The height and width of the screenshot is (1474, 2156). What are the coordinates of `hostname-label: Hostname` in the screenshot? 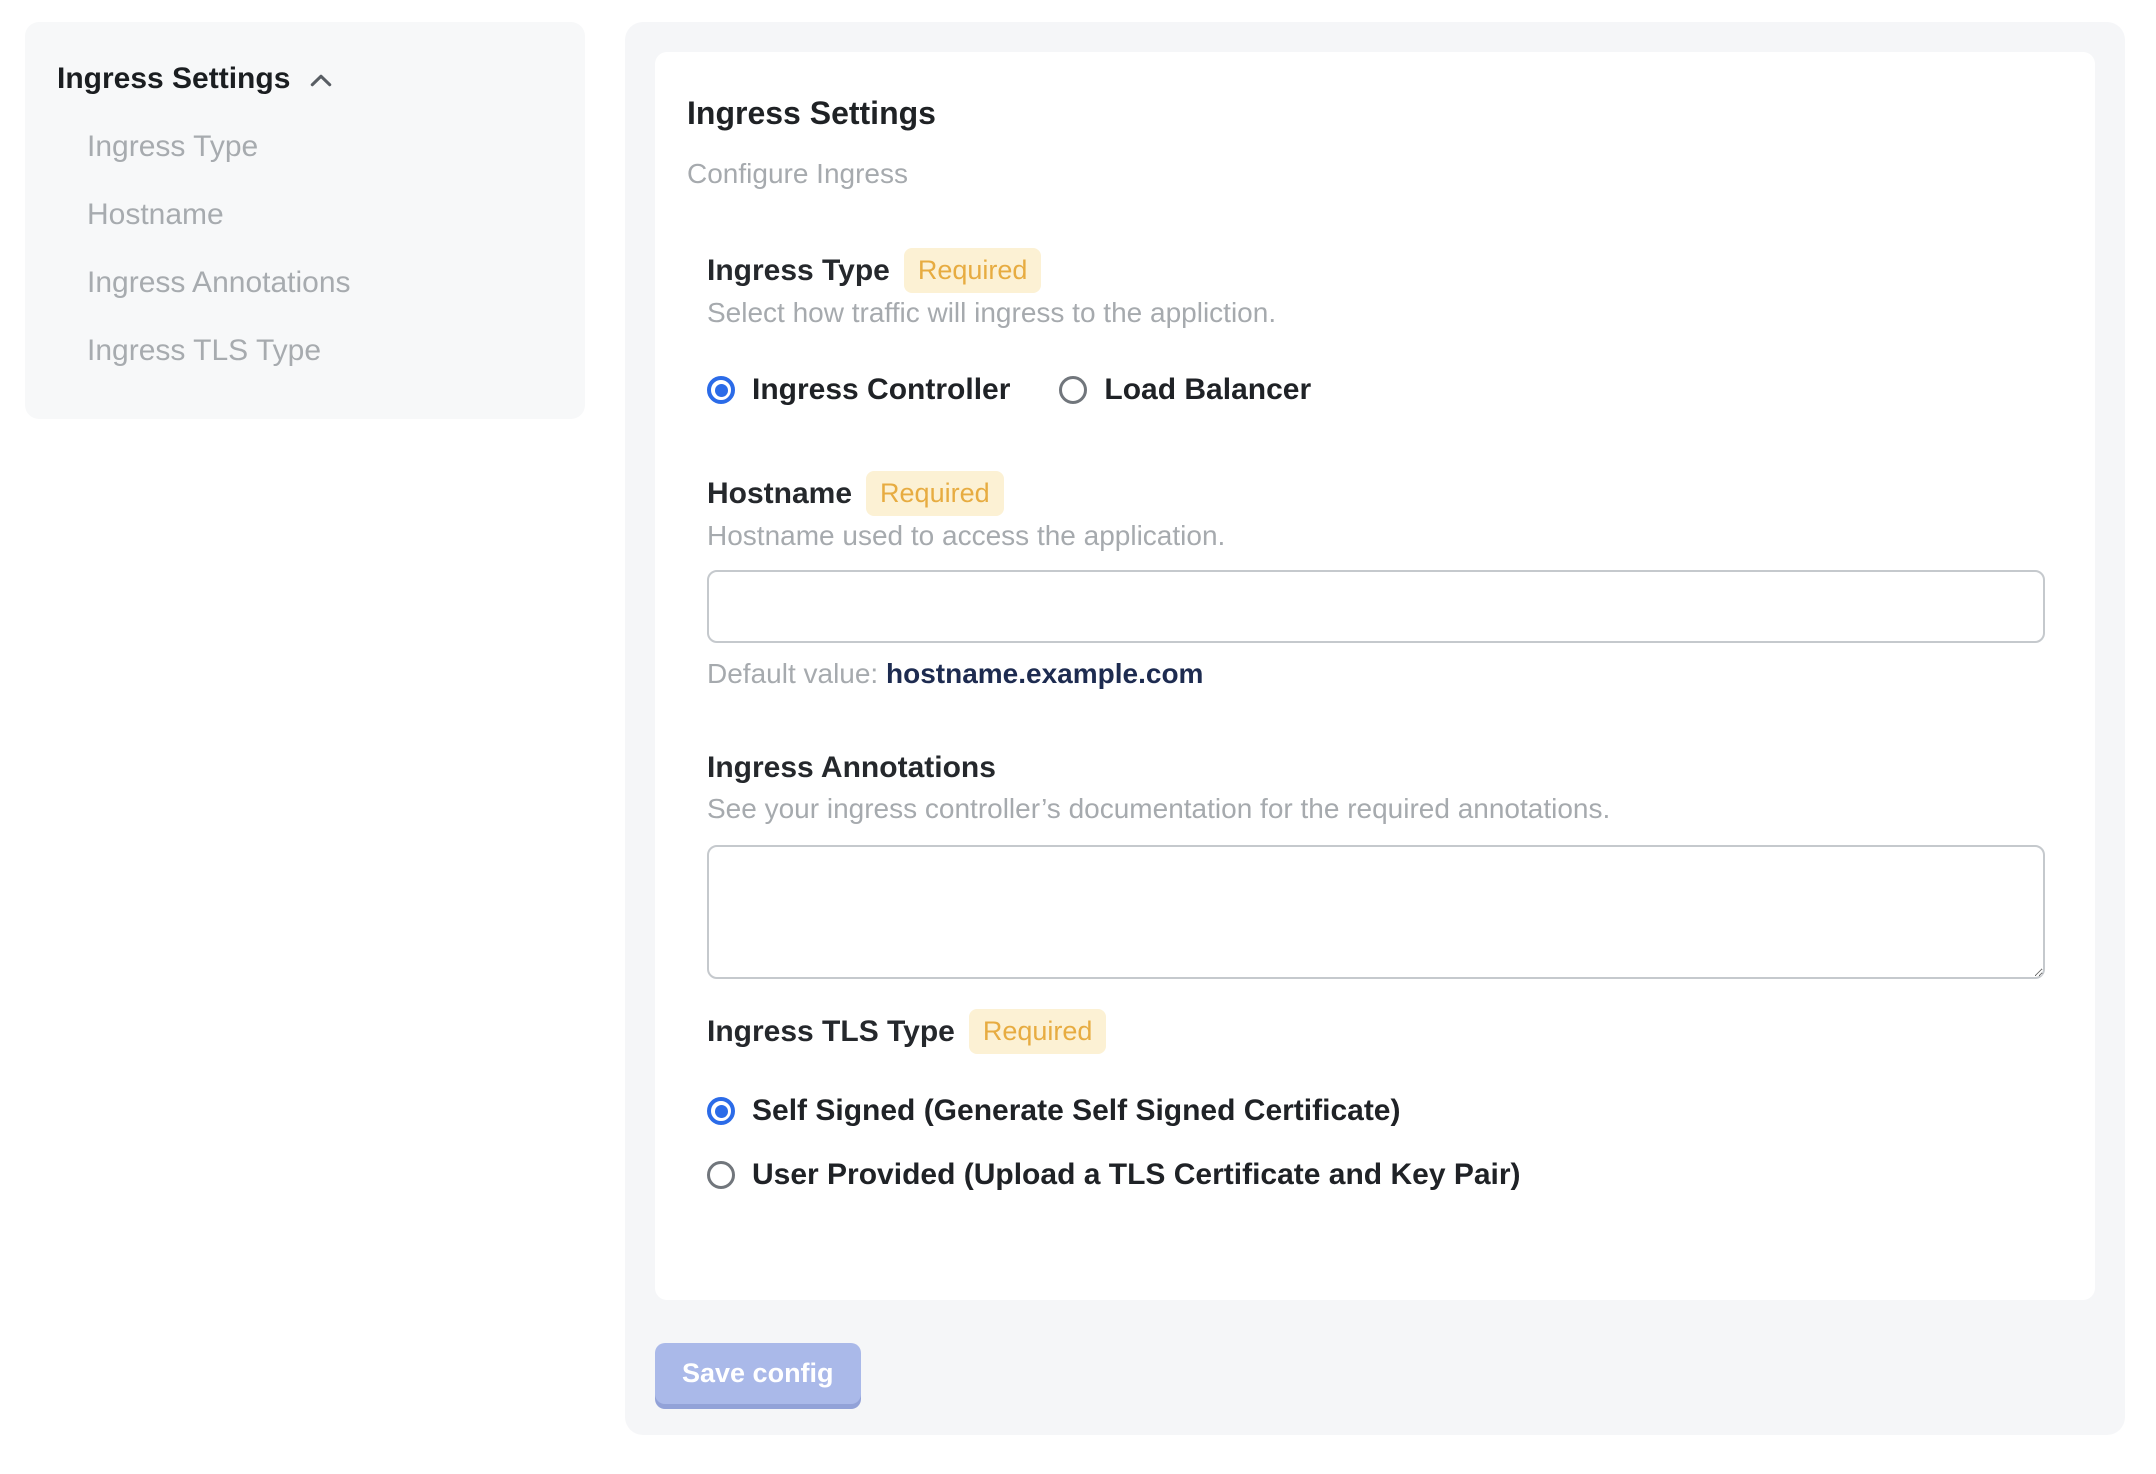 It's located at (780, 493).